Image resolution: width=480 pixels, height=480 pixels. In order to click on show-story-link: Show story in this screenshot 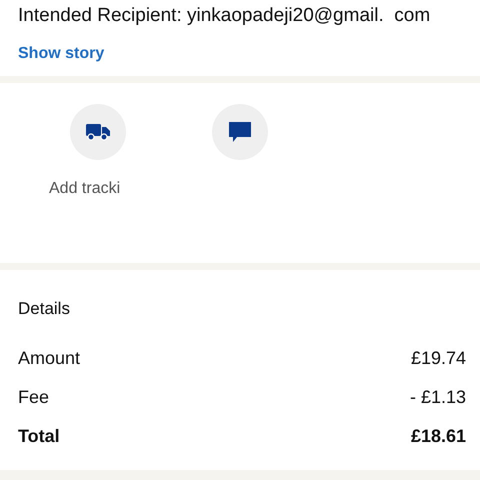, I will do `click(61, 54)`.